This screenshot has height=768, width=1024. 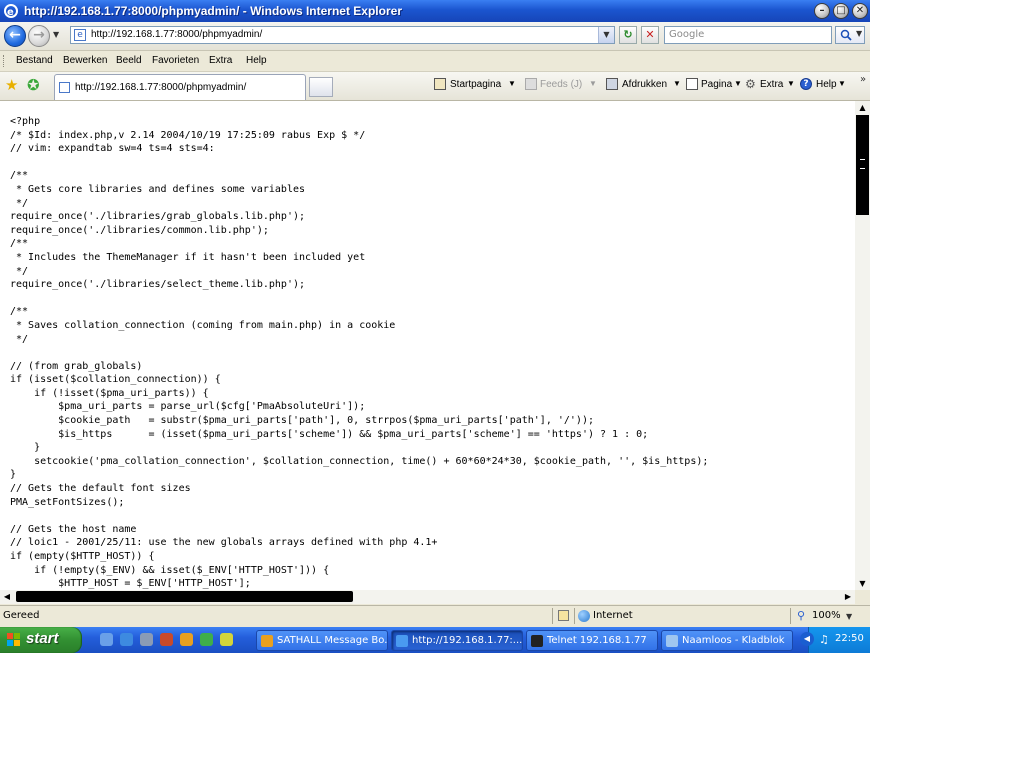 I want to click on internet-explorer-icon: e, so click(x=11, y=11).